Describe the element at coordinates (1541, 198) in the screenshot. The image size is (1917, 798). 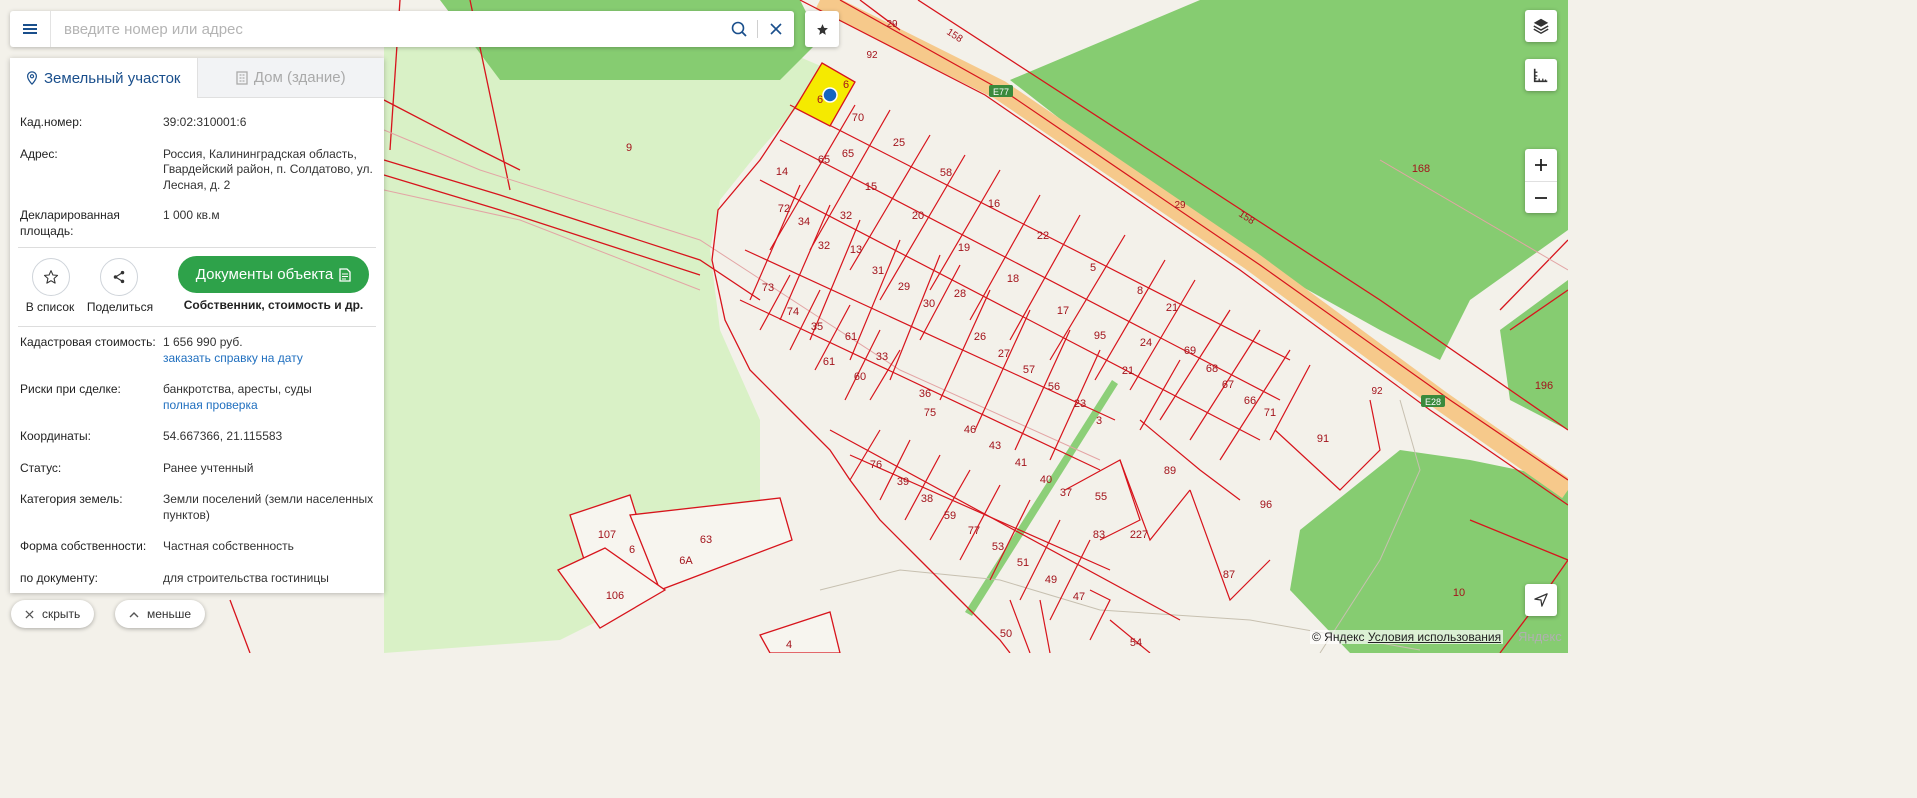
I see `zoom-out-button` at that location.